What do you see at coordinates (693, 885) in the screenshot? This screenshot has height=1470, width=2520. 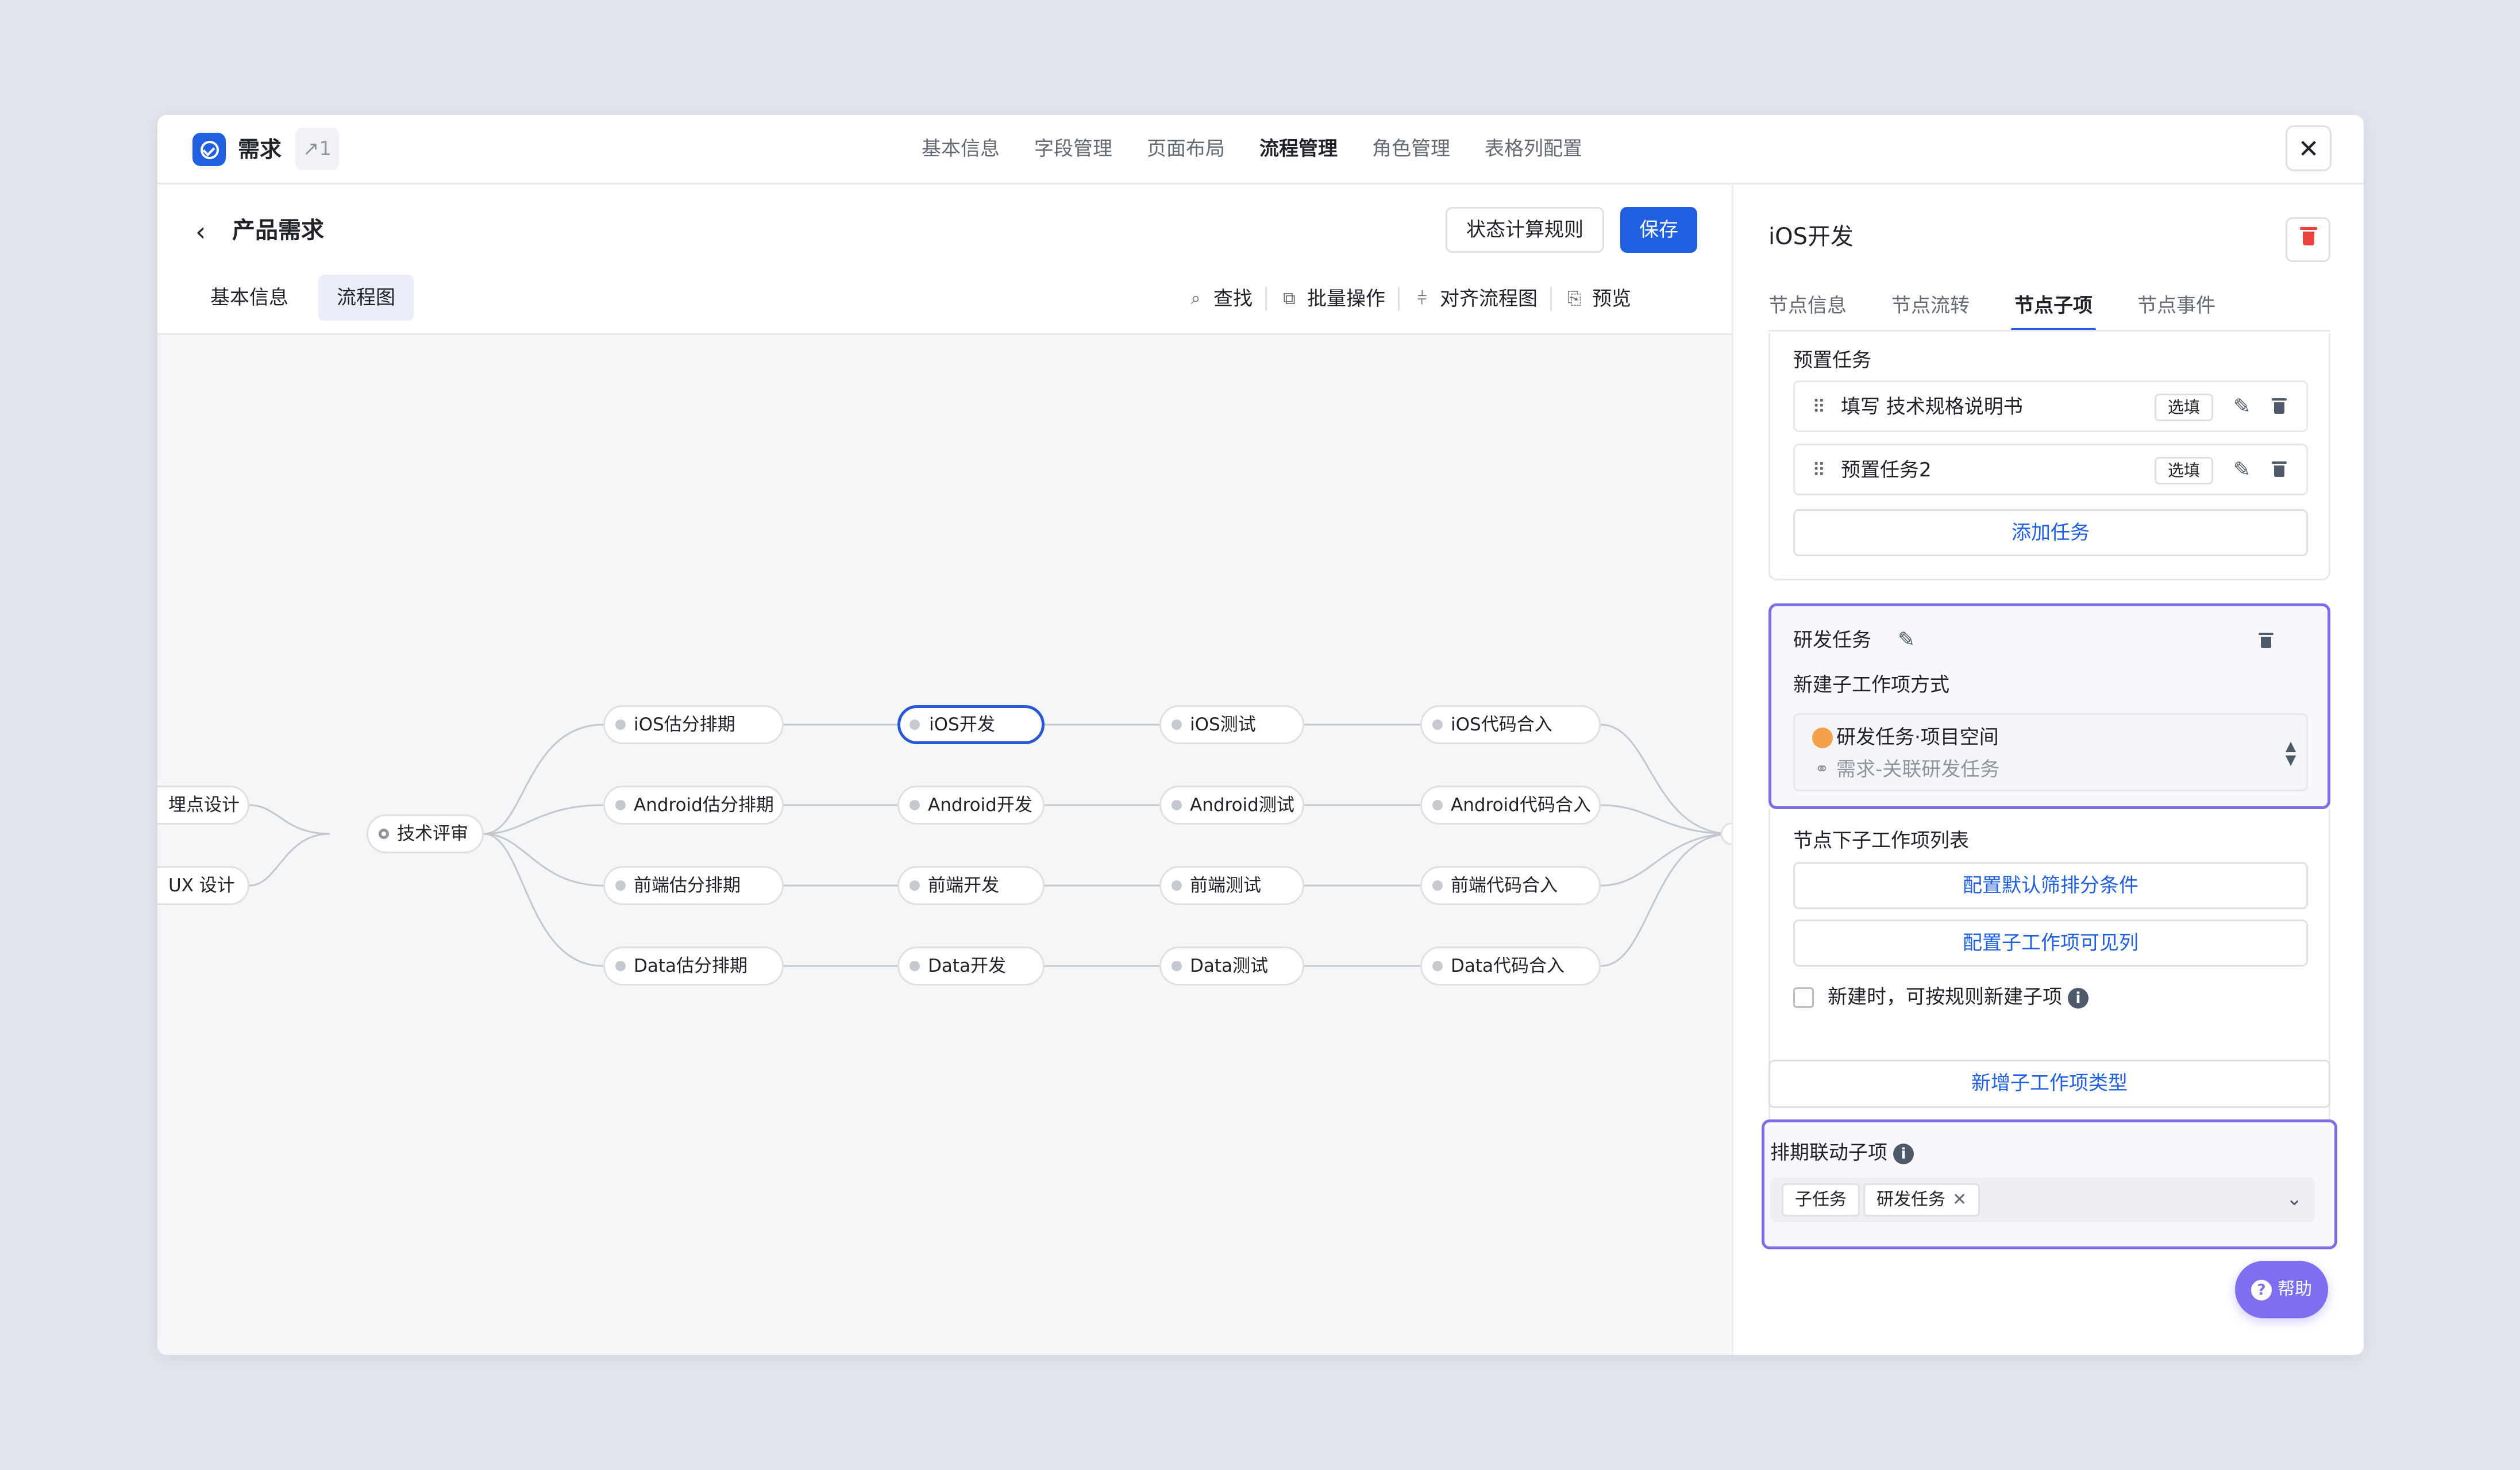 I see `flow-node: 前端估分排期` at bounding box center [693, 885].